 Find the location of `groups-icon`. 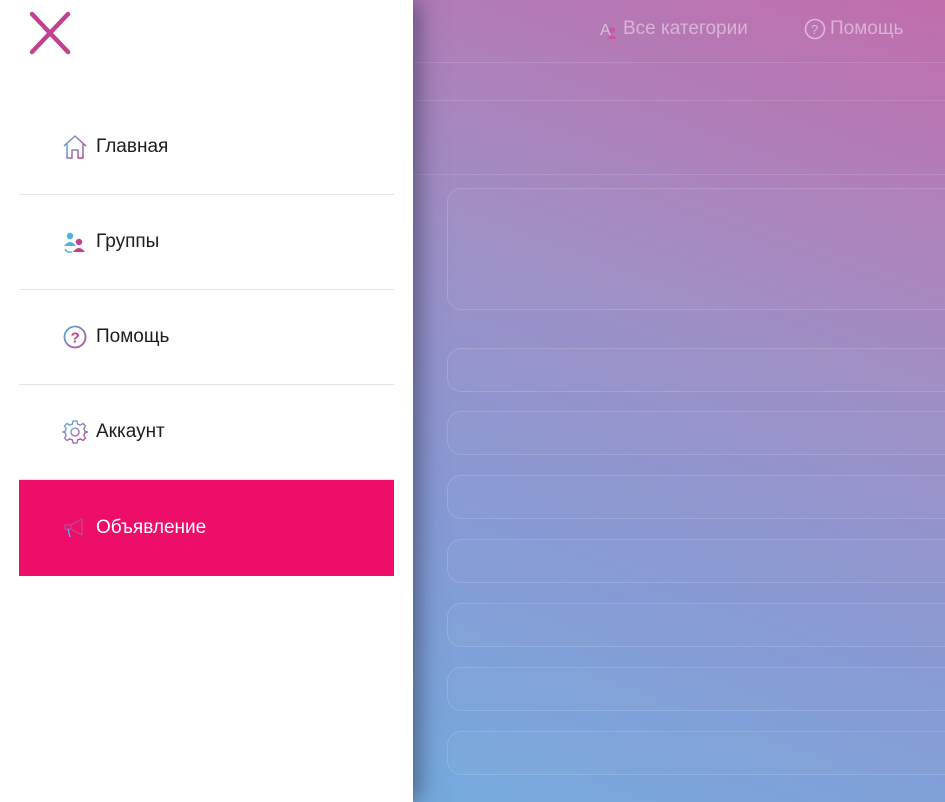

groups-icon is located at coordinates (75, 242).